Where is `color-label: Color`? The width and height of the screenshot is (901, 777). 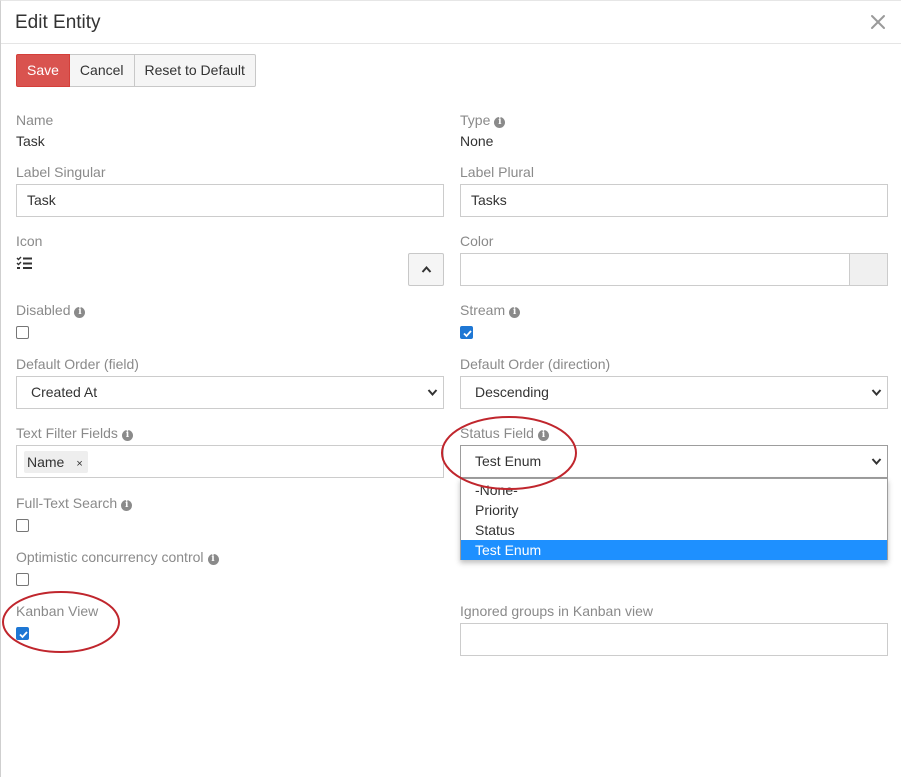
color-label: Color is located at coordinates (477, 241).